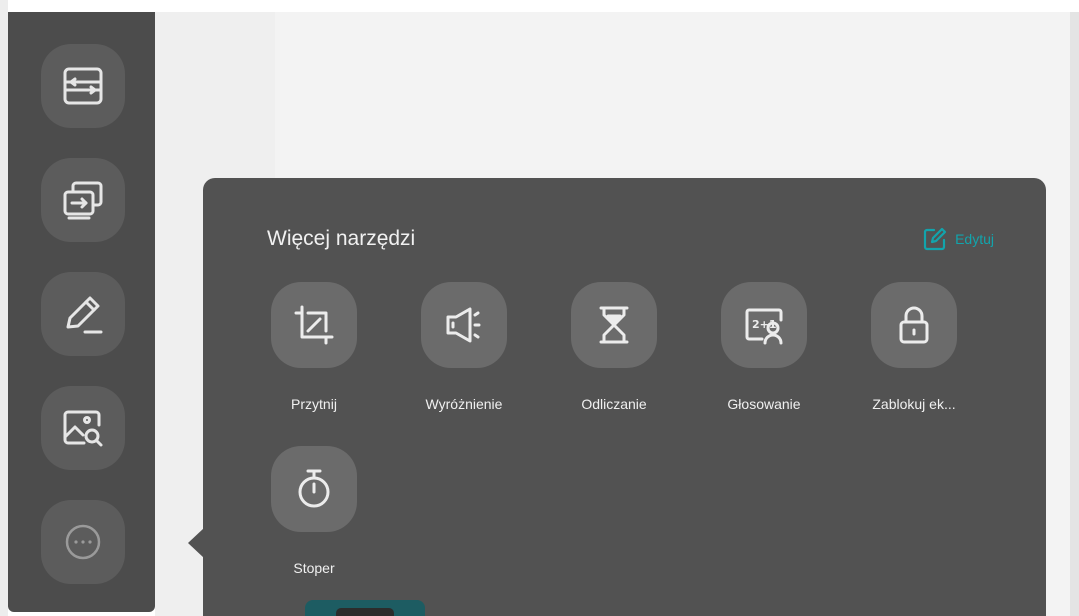 The width and height of the screenshot is (1079, 616). I want to click on screen-share-button, so click(83, 200).